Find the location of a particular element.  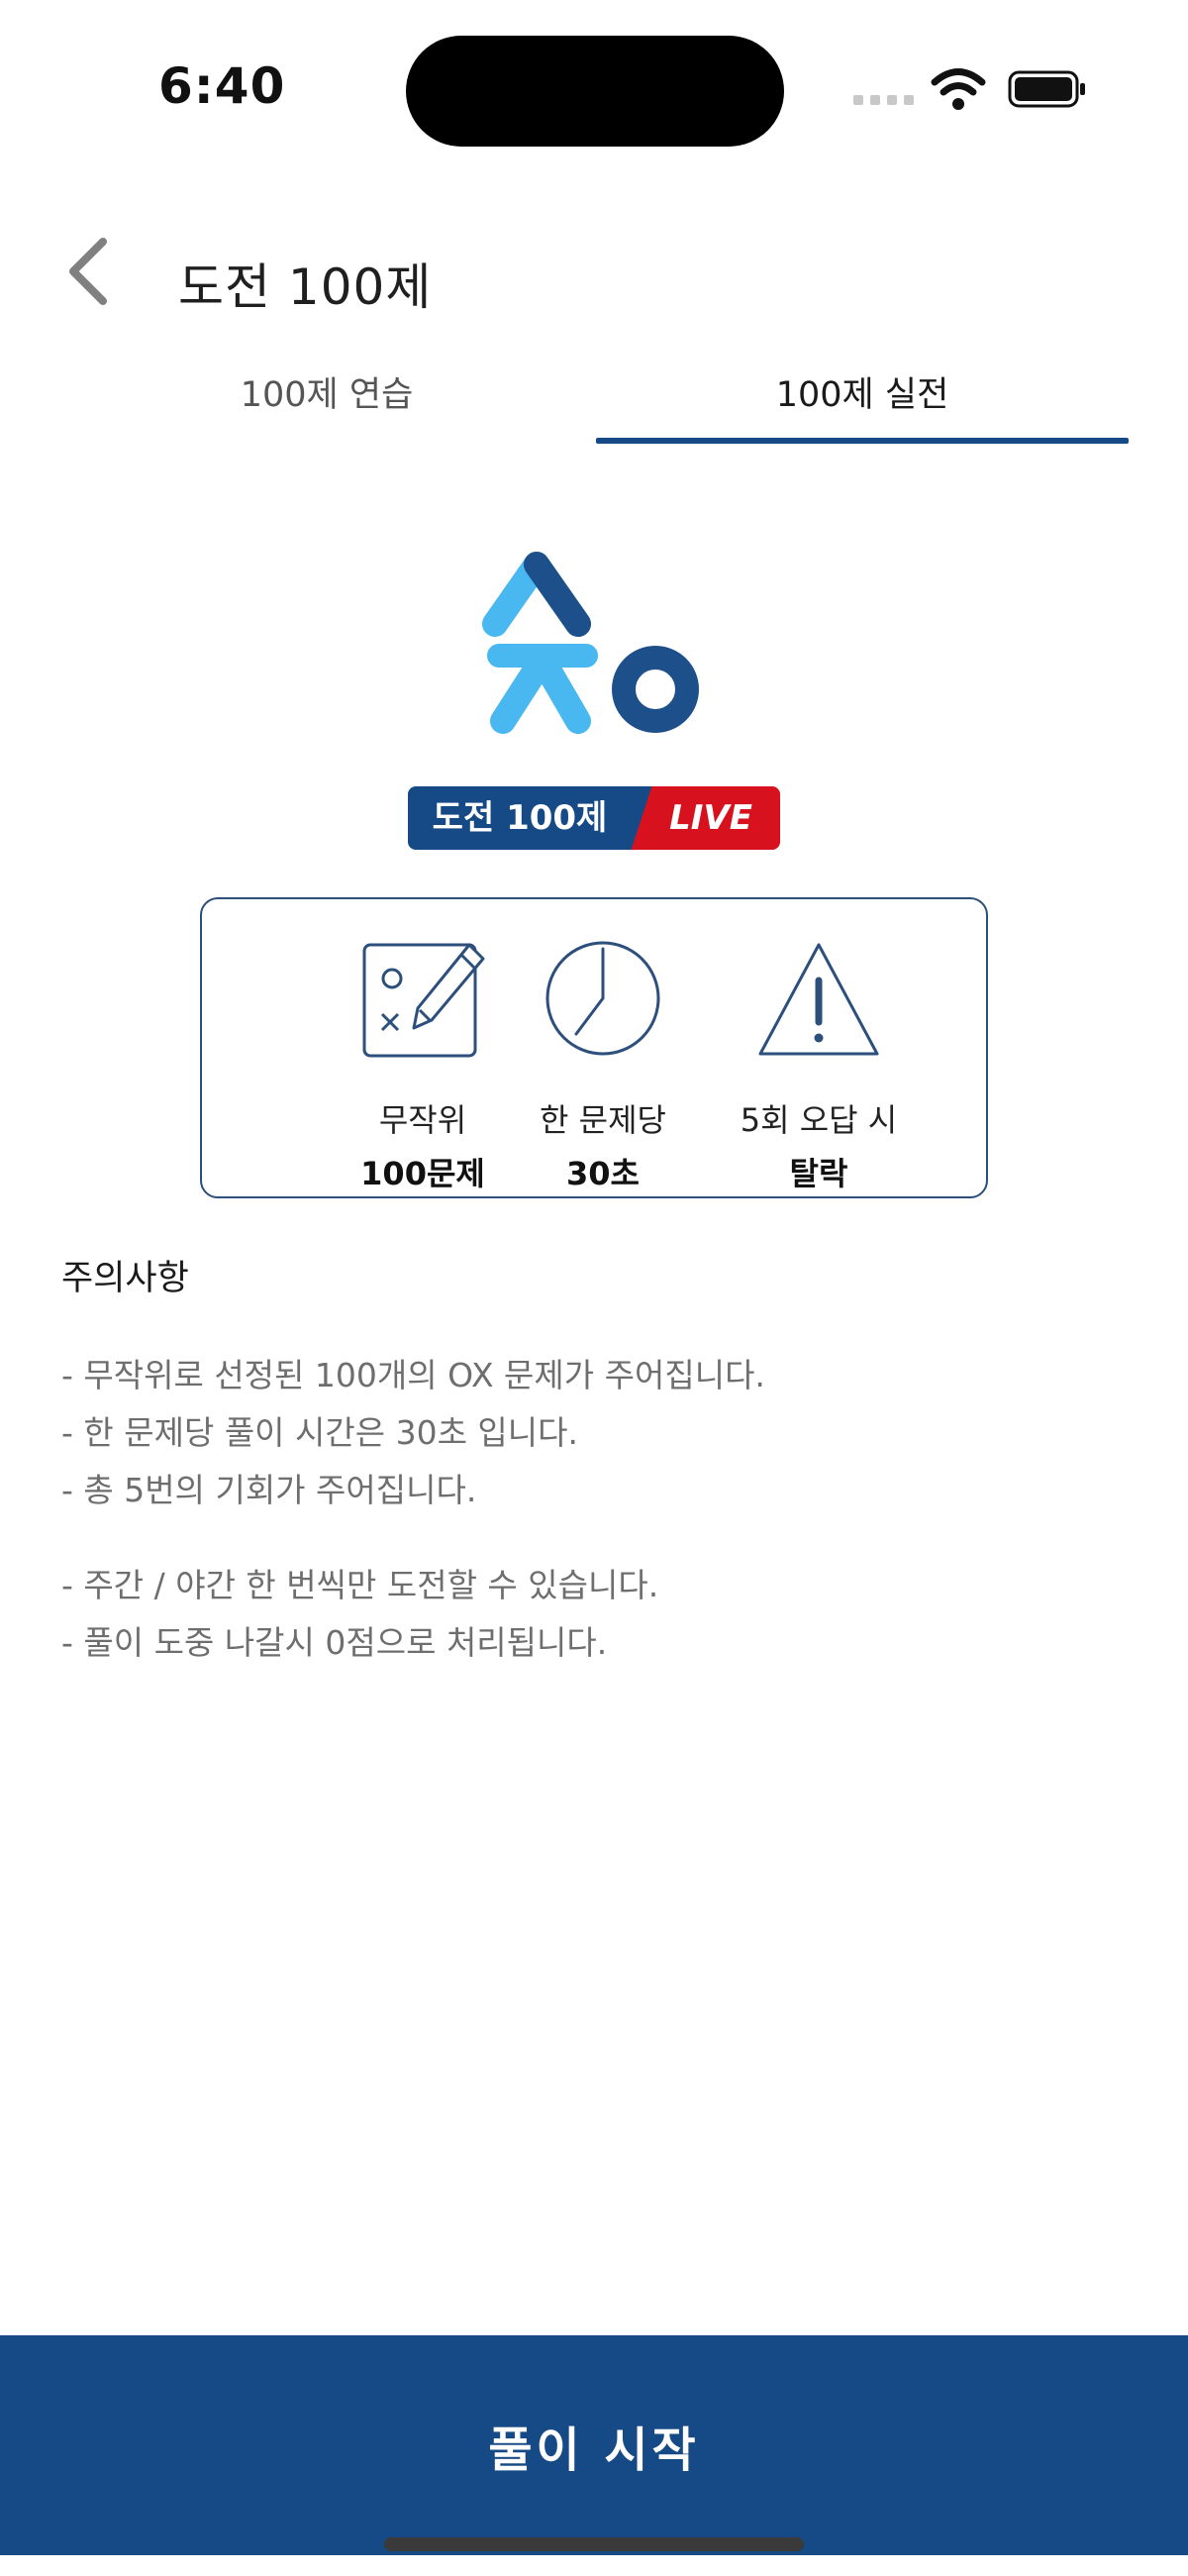

notice-title: 주의사항 is located at coordinates (125, 1278).